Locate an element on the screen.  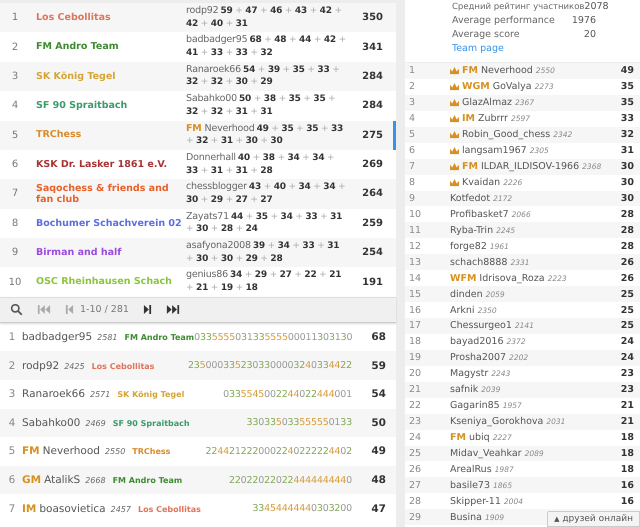
player-score: 50 is located at coordinates (378, 422).